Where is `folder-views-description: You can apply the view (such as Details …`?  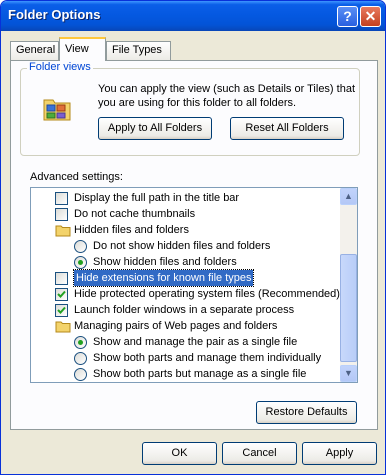
folder-views-description: You can apply the view (such as Details … is located at coordinates (227, 96).